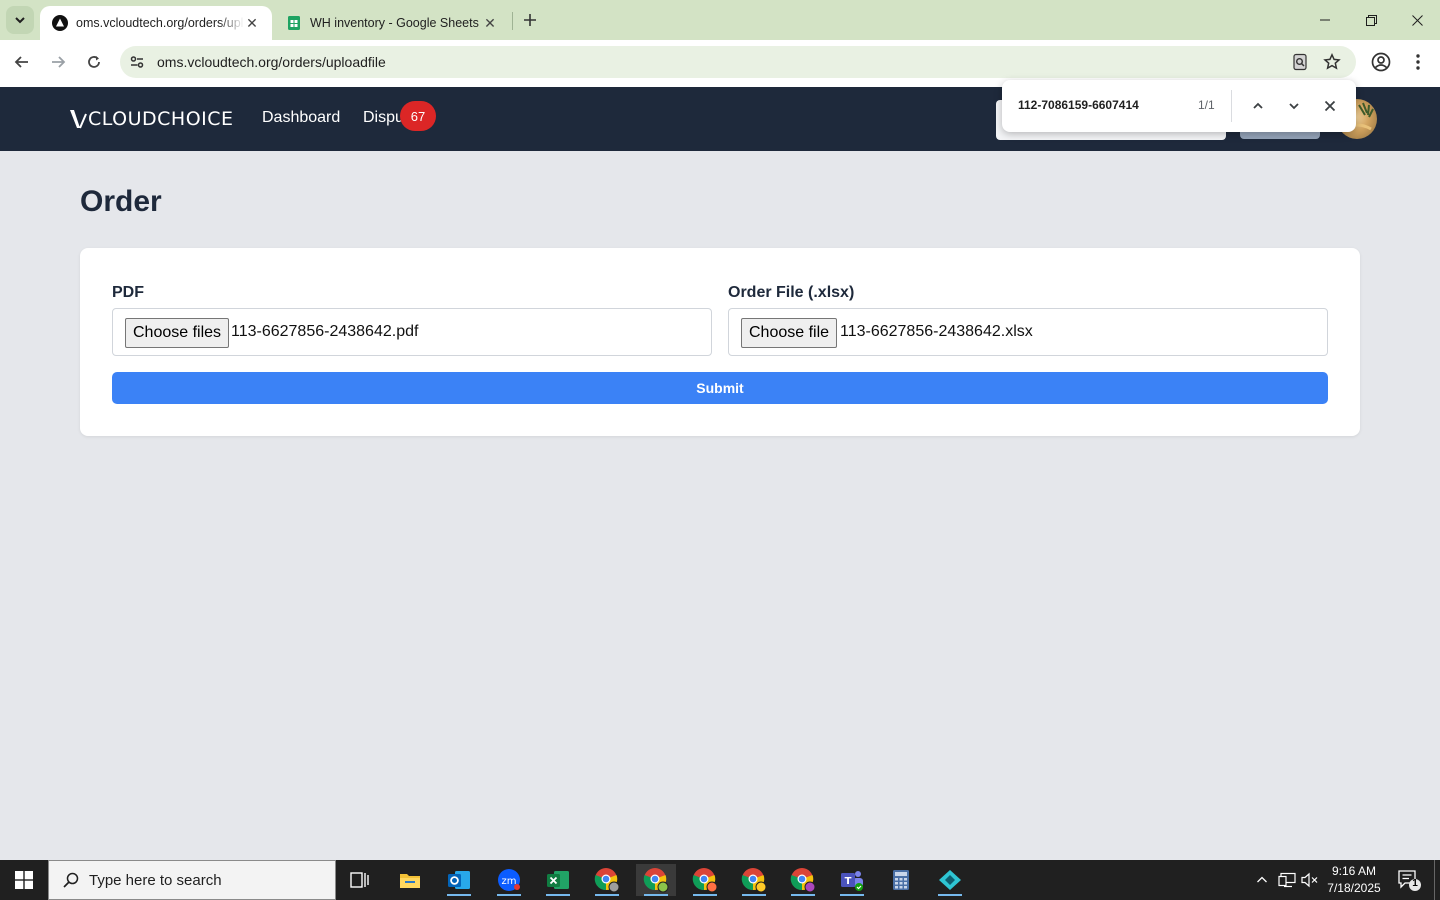  I want to click on minimize-icon, so click(1325, 20).